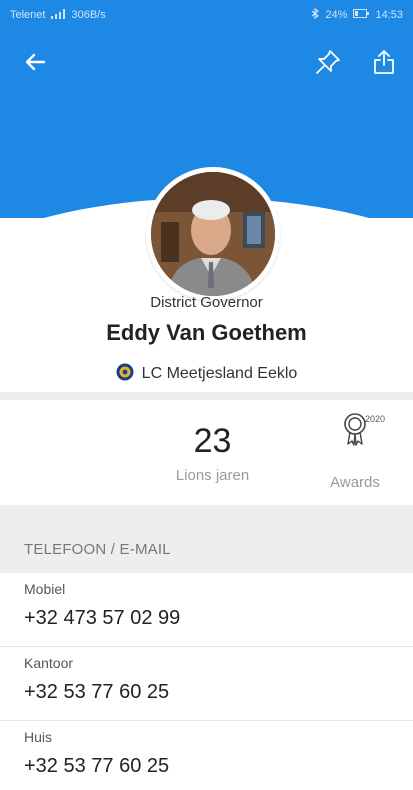  I want to click on contact-type: Kantoor, so click(49, 663).